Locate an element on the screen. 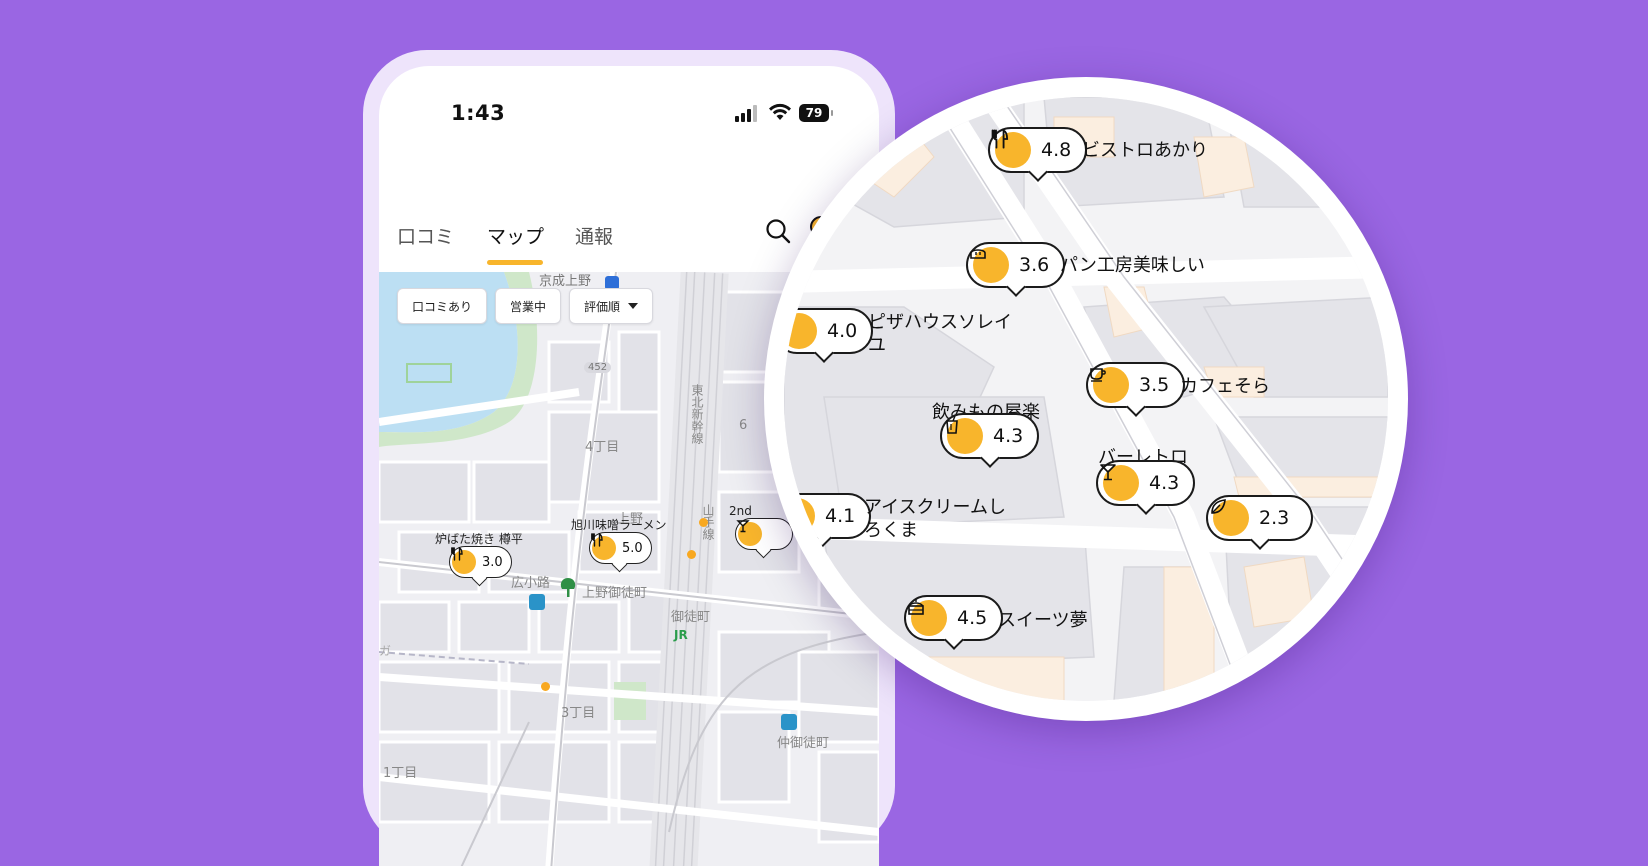 Image resolution: width=1648 pixels, height=866 pixels. restaurant-name: スイーツ夢 is located at coordinates (1043, 620).